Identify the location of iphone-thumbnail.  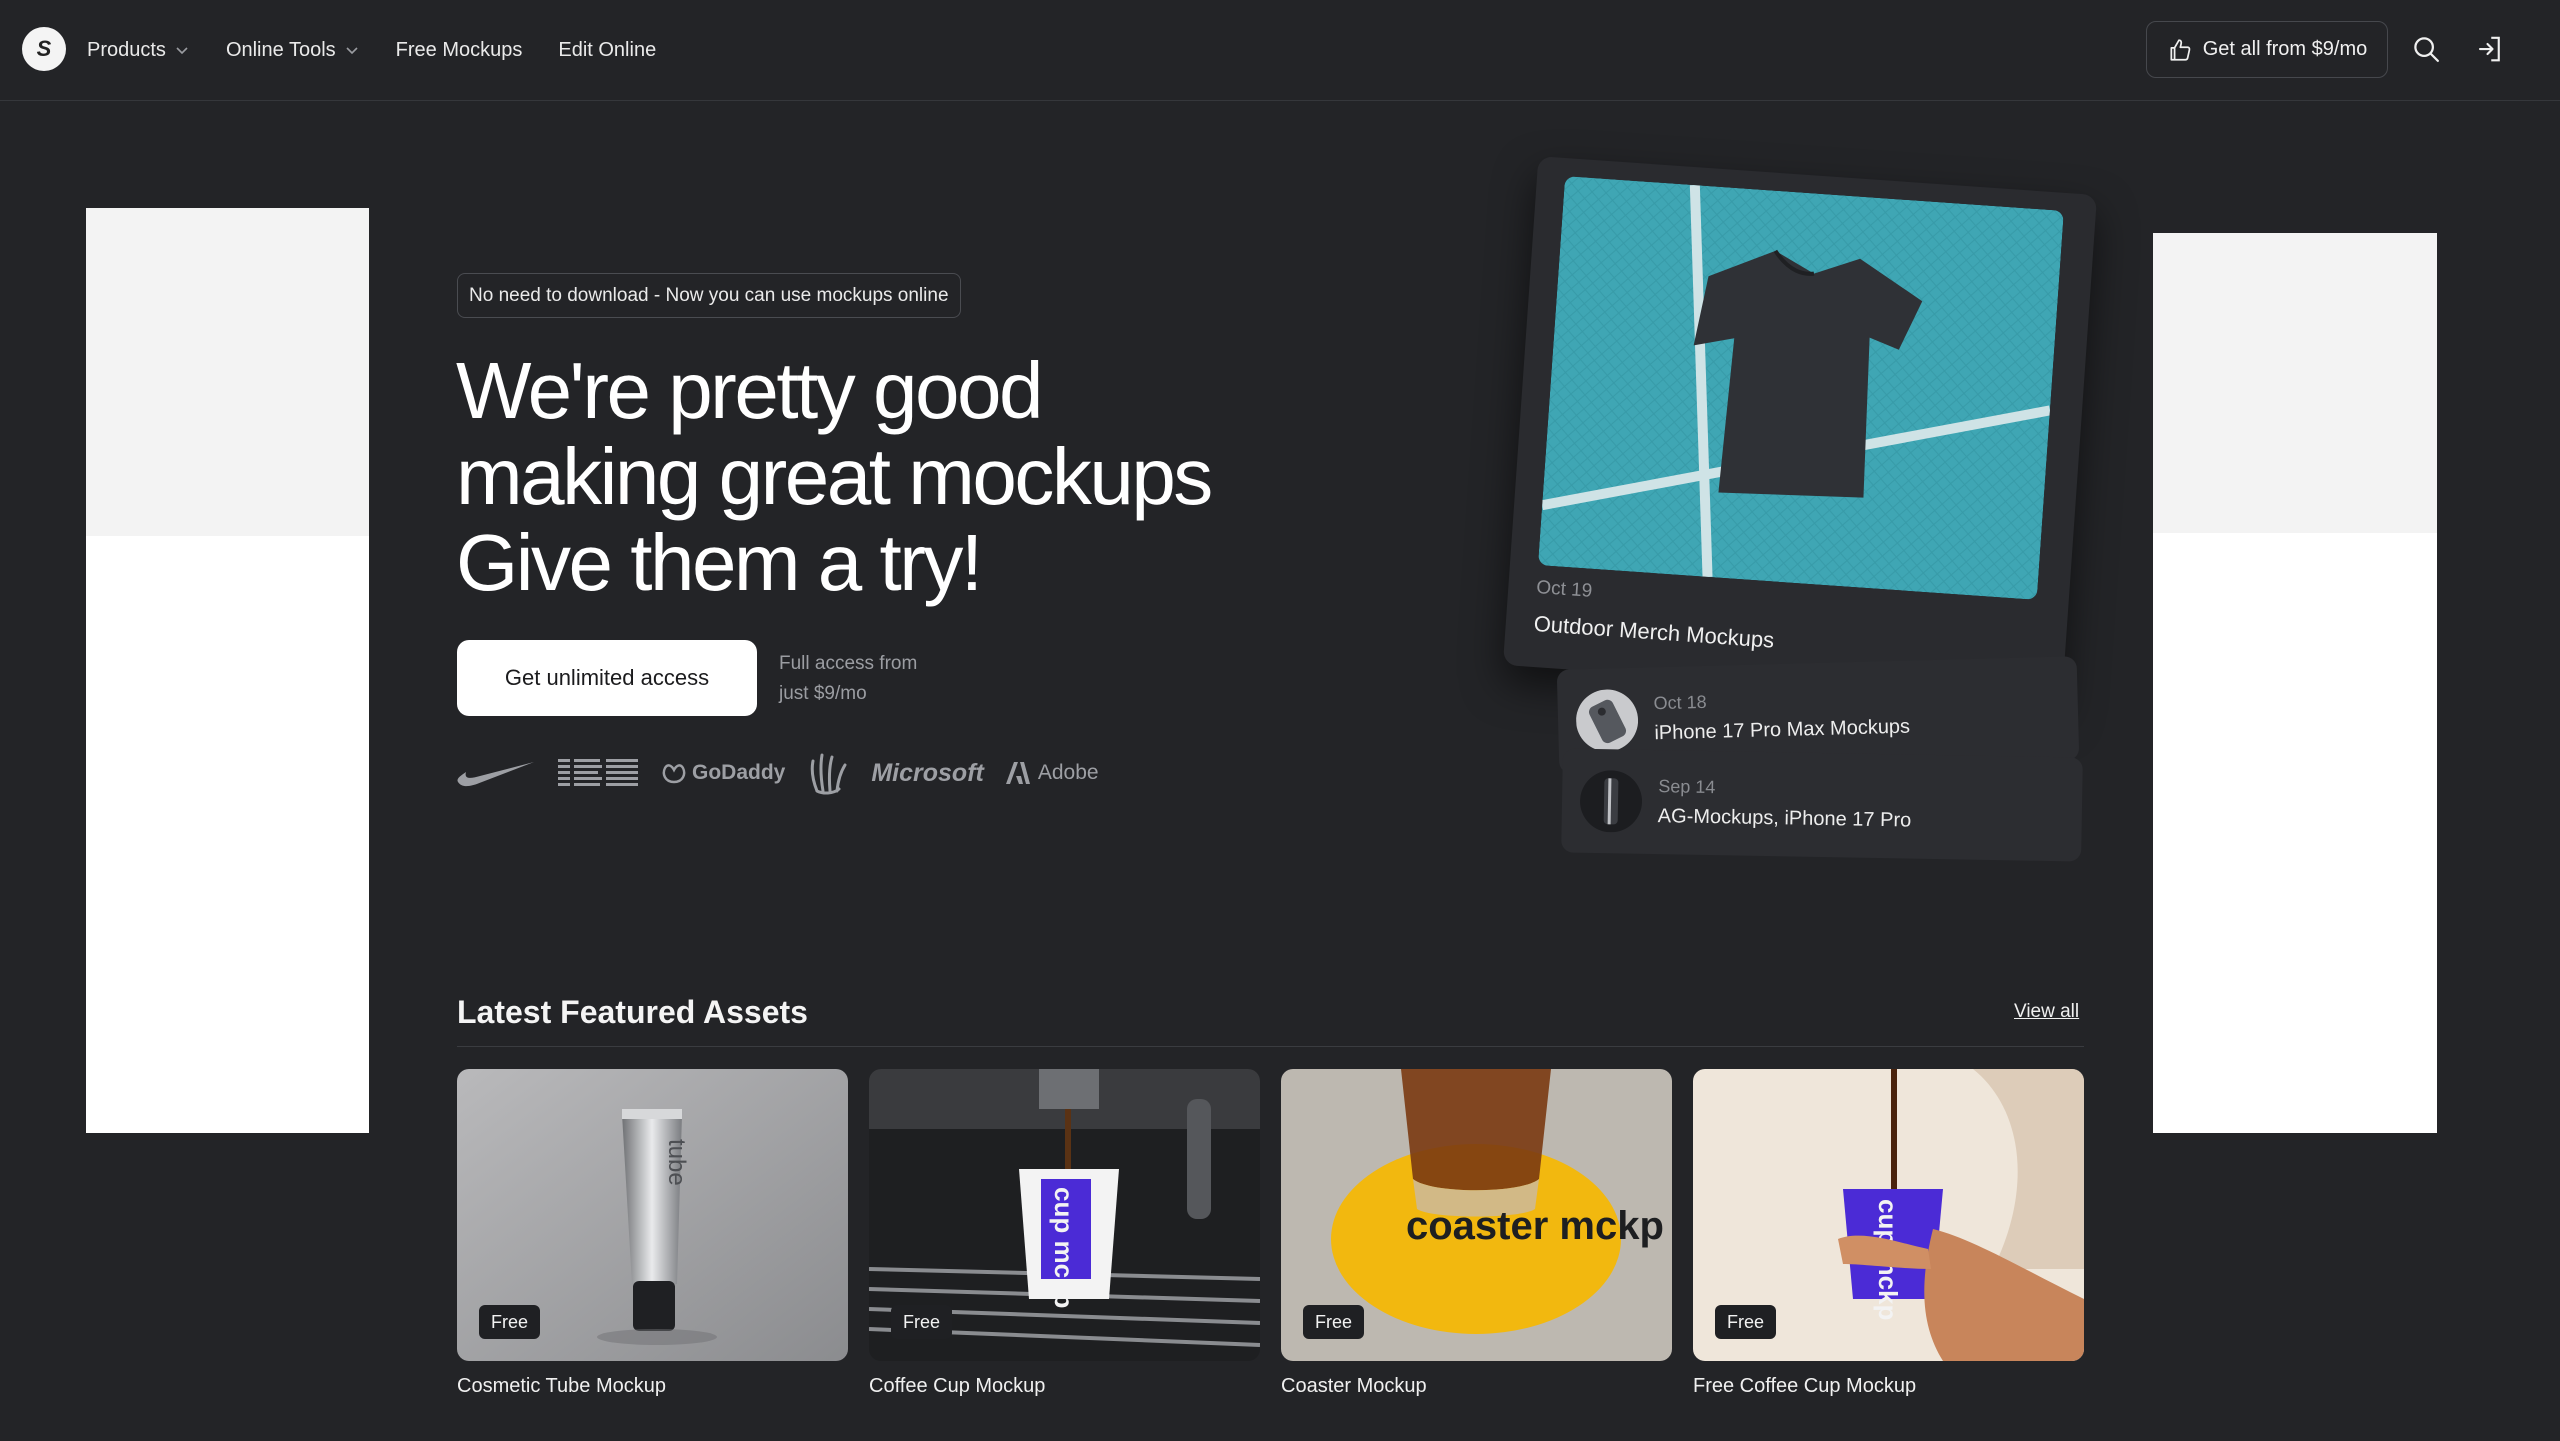
(1607, 720).